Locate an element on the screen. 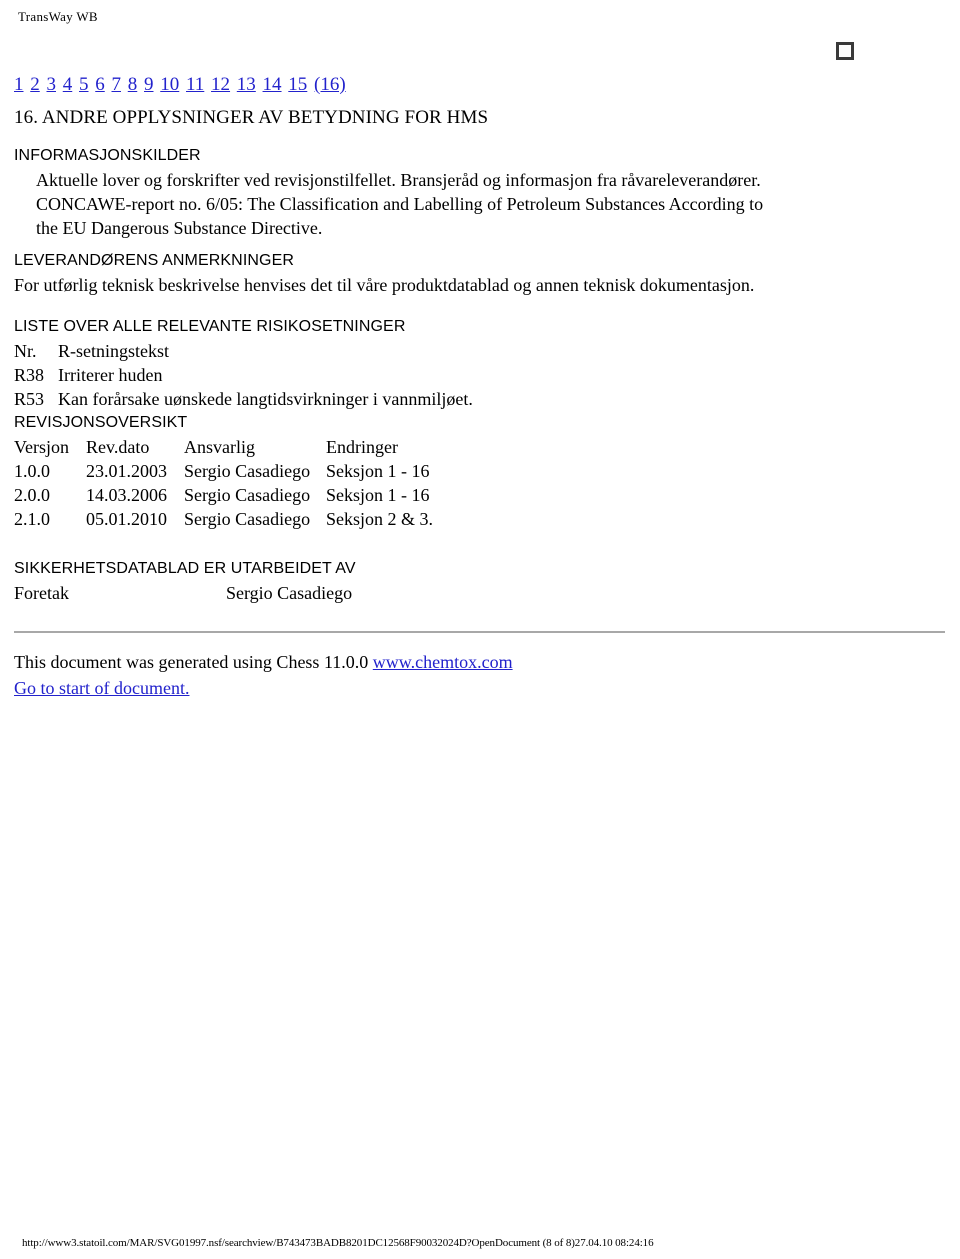  info-sources-line-3: the EU Dangerous Substance Directive. is located at coordinates (179, 228).